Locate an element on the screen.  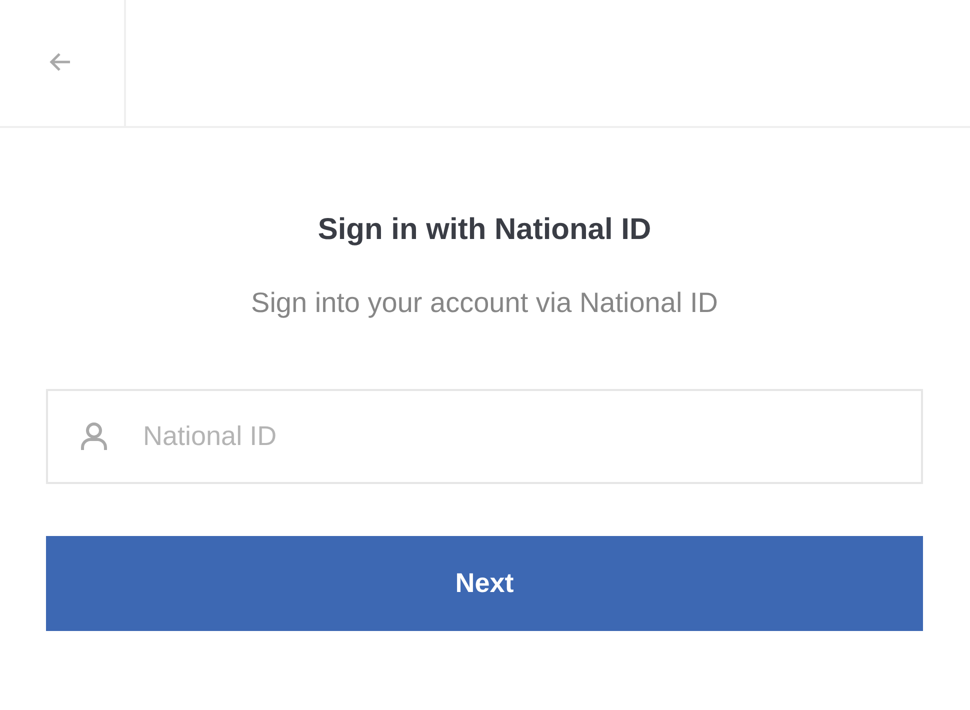
back-arrow-icon is located at coordinates (60, 62).